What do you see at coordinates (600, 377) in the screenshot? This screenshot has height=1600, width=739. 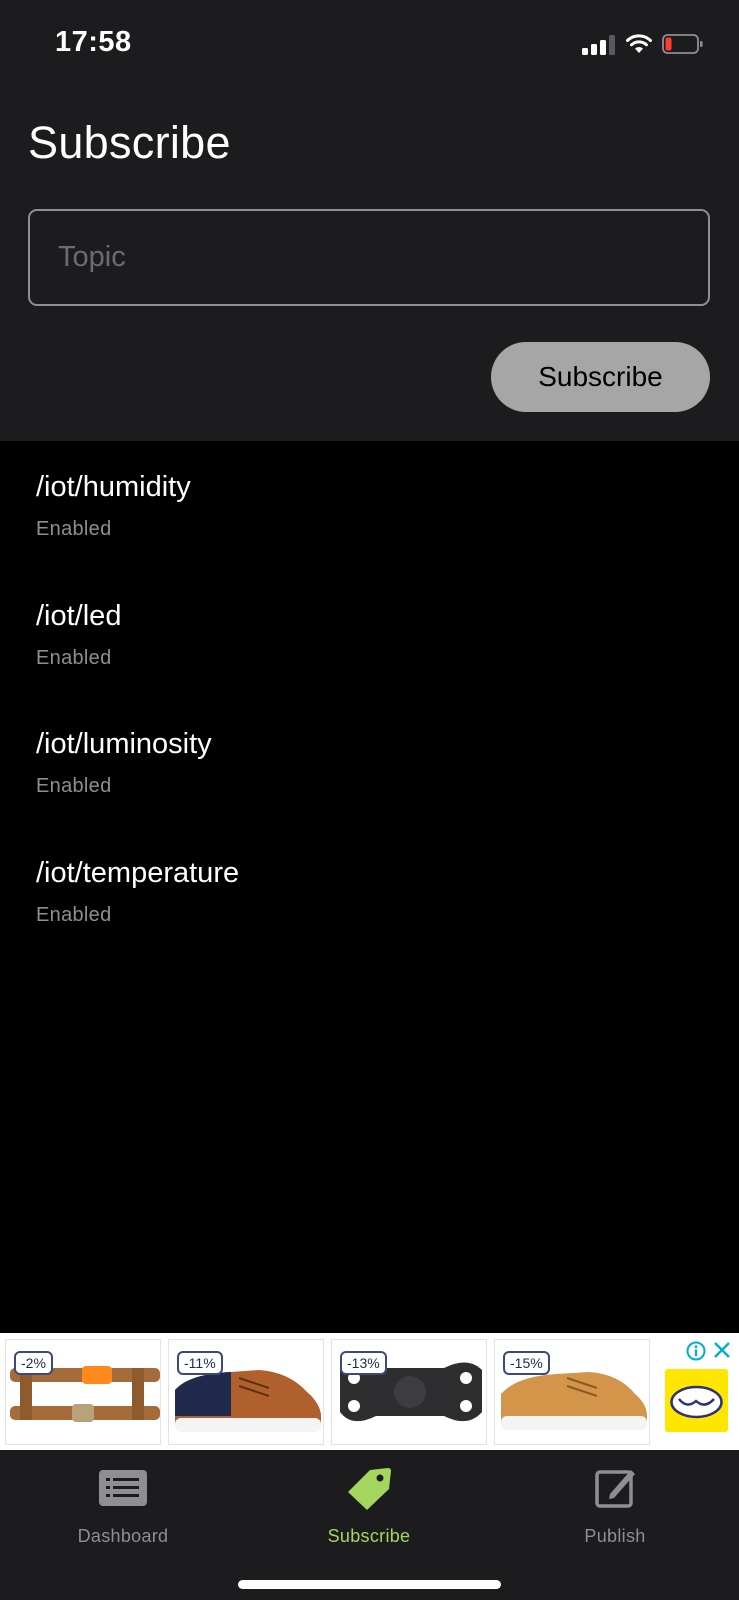 I see `subscribe-button: Subscribe` at bounding box center [600, 377].